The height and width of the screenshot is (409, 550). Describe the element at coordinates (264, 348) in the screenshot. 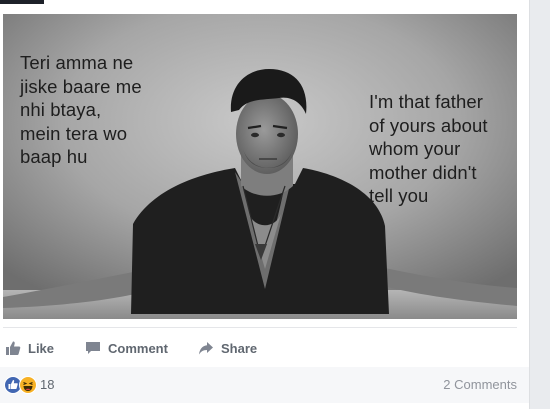

I see `post-actions-bar: Like Comment Share` at that location.